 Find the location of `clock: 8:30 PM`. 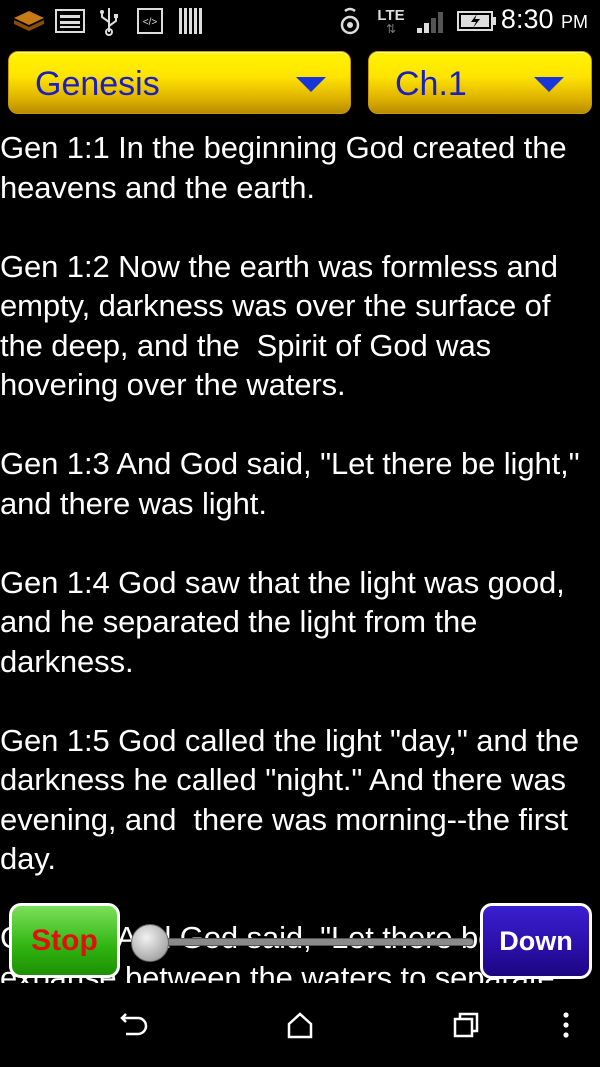

clock: 8:30 PM is located at coordinates (544, 19).